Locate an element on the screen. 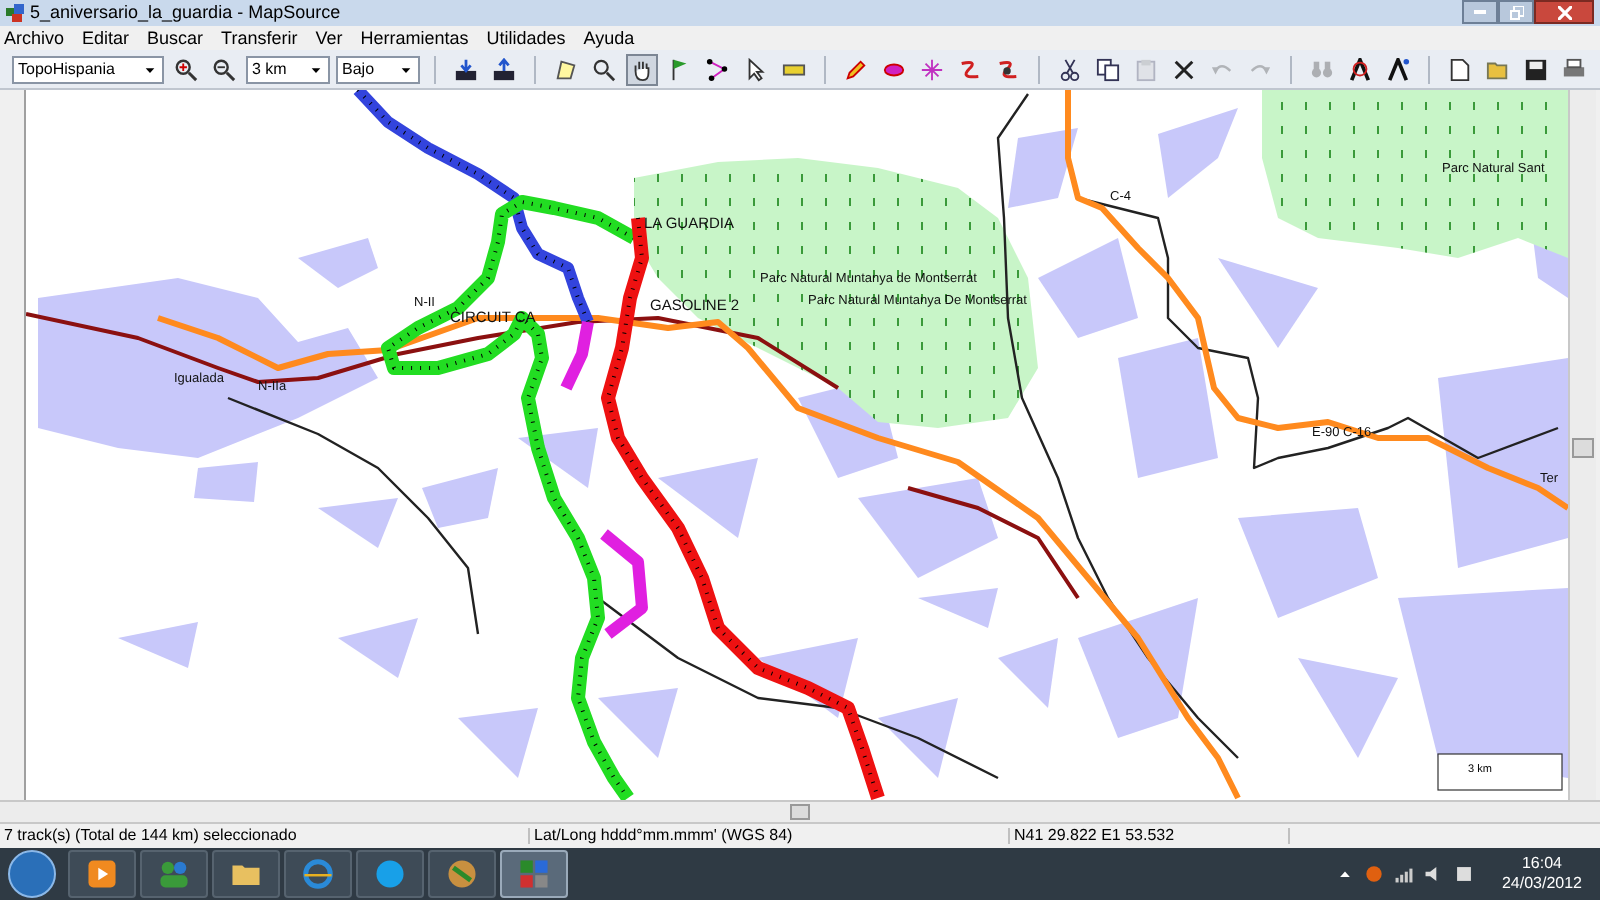 The image size is (1600, 900). restore-button is located at coordinates (1516, 12).